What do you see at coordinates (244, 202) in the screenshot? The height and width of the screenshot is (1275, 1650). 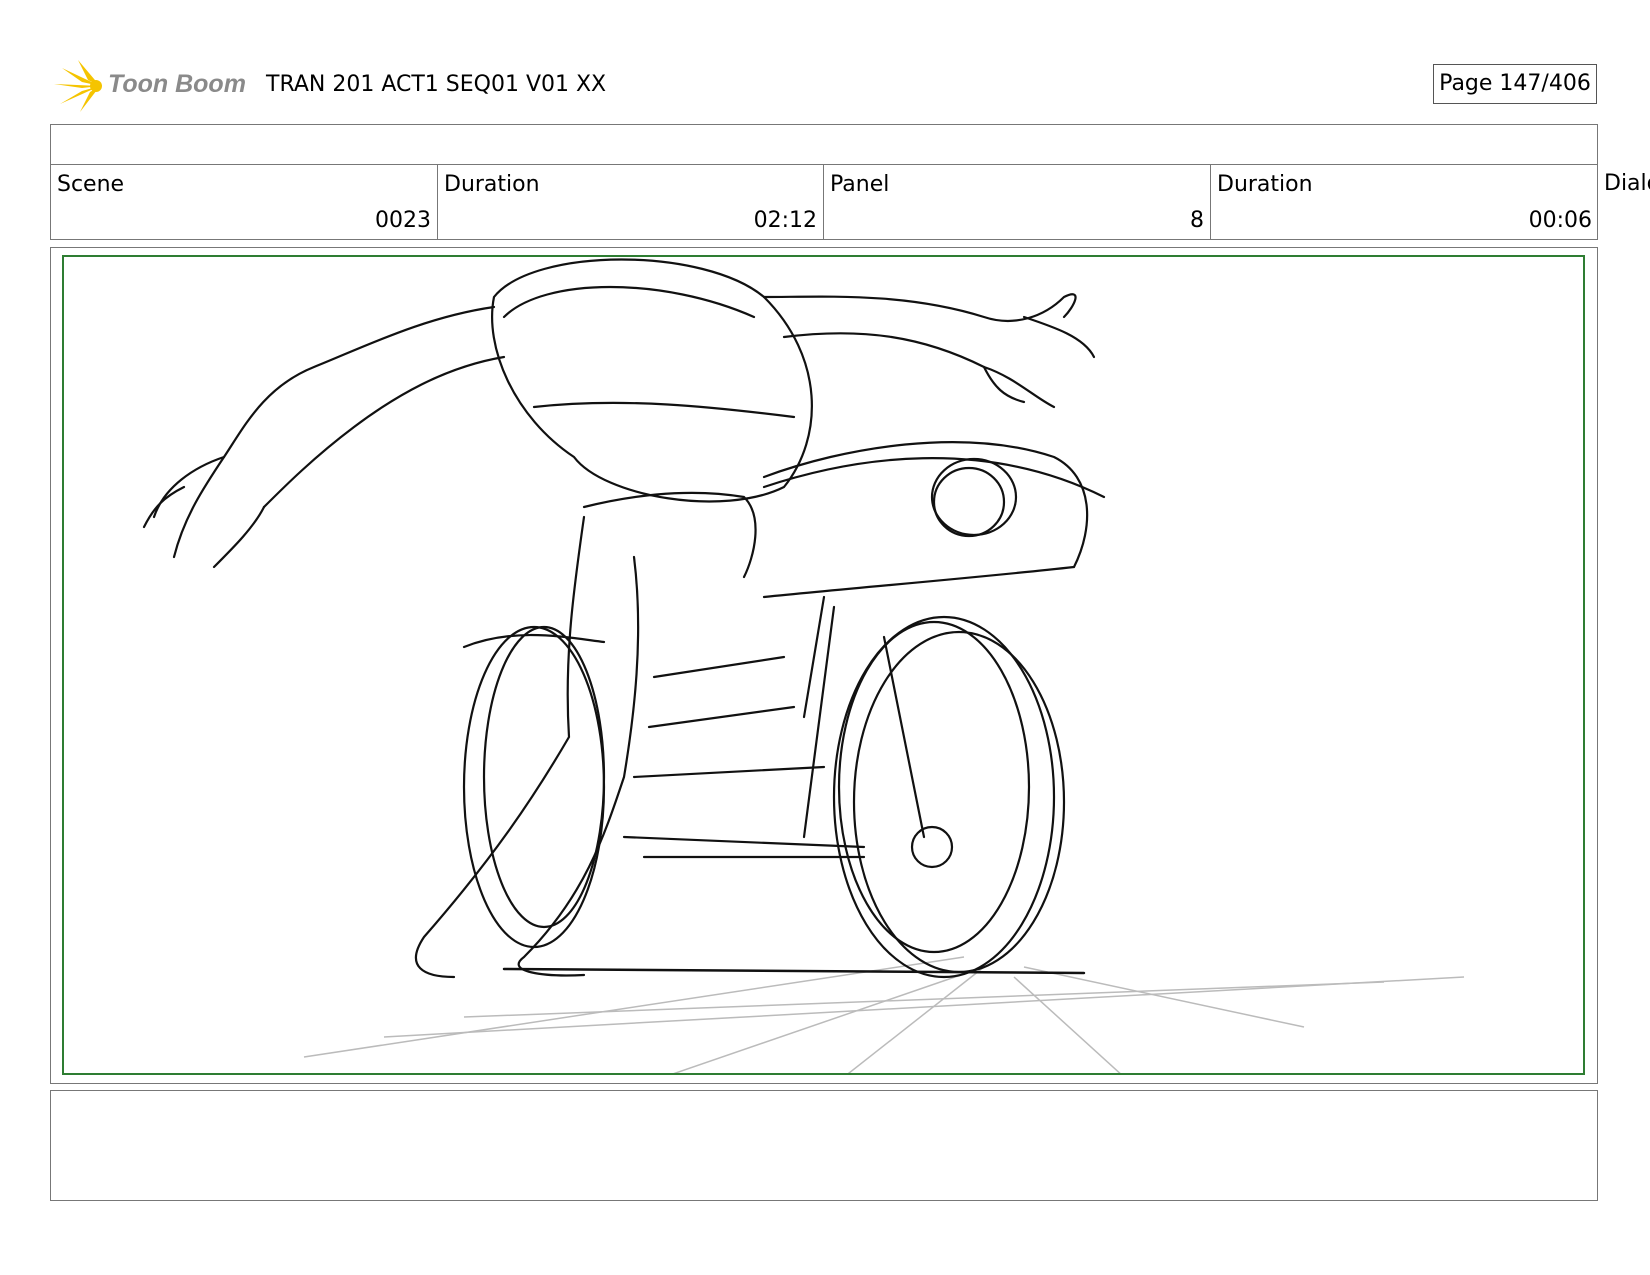 I see `scene-cell: Scene 0023` at bounding box center [244, 202].